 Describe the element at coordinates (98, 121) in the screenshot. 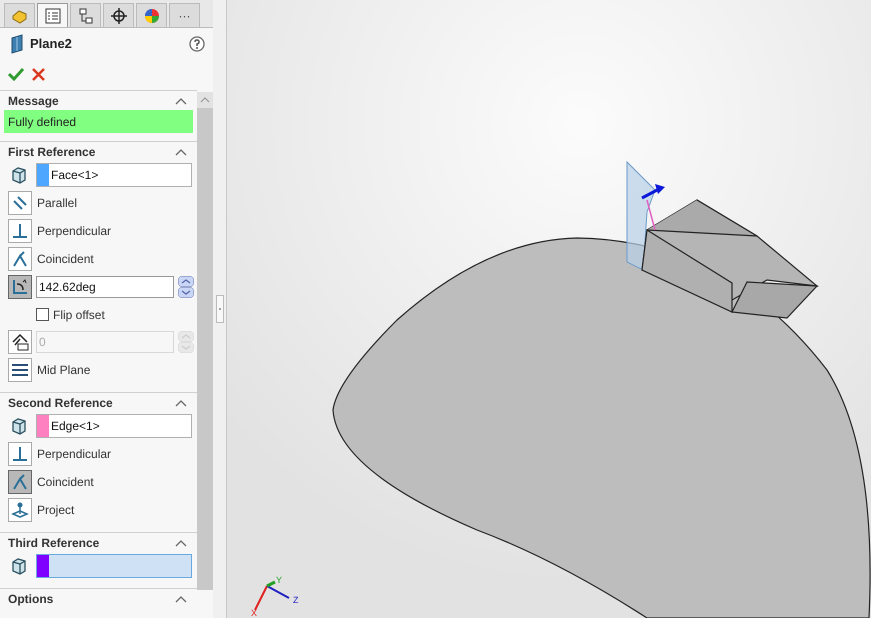

I see `status-message: Fully defined` at that location.